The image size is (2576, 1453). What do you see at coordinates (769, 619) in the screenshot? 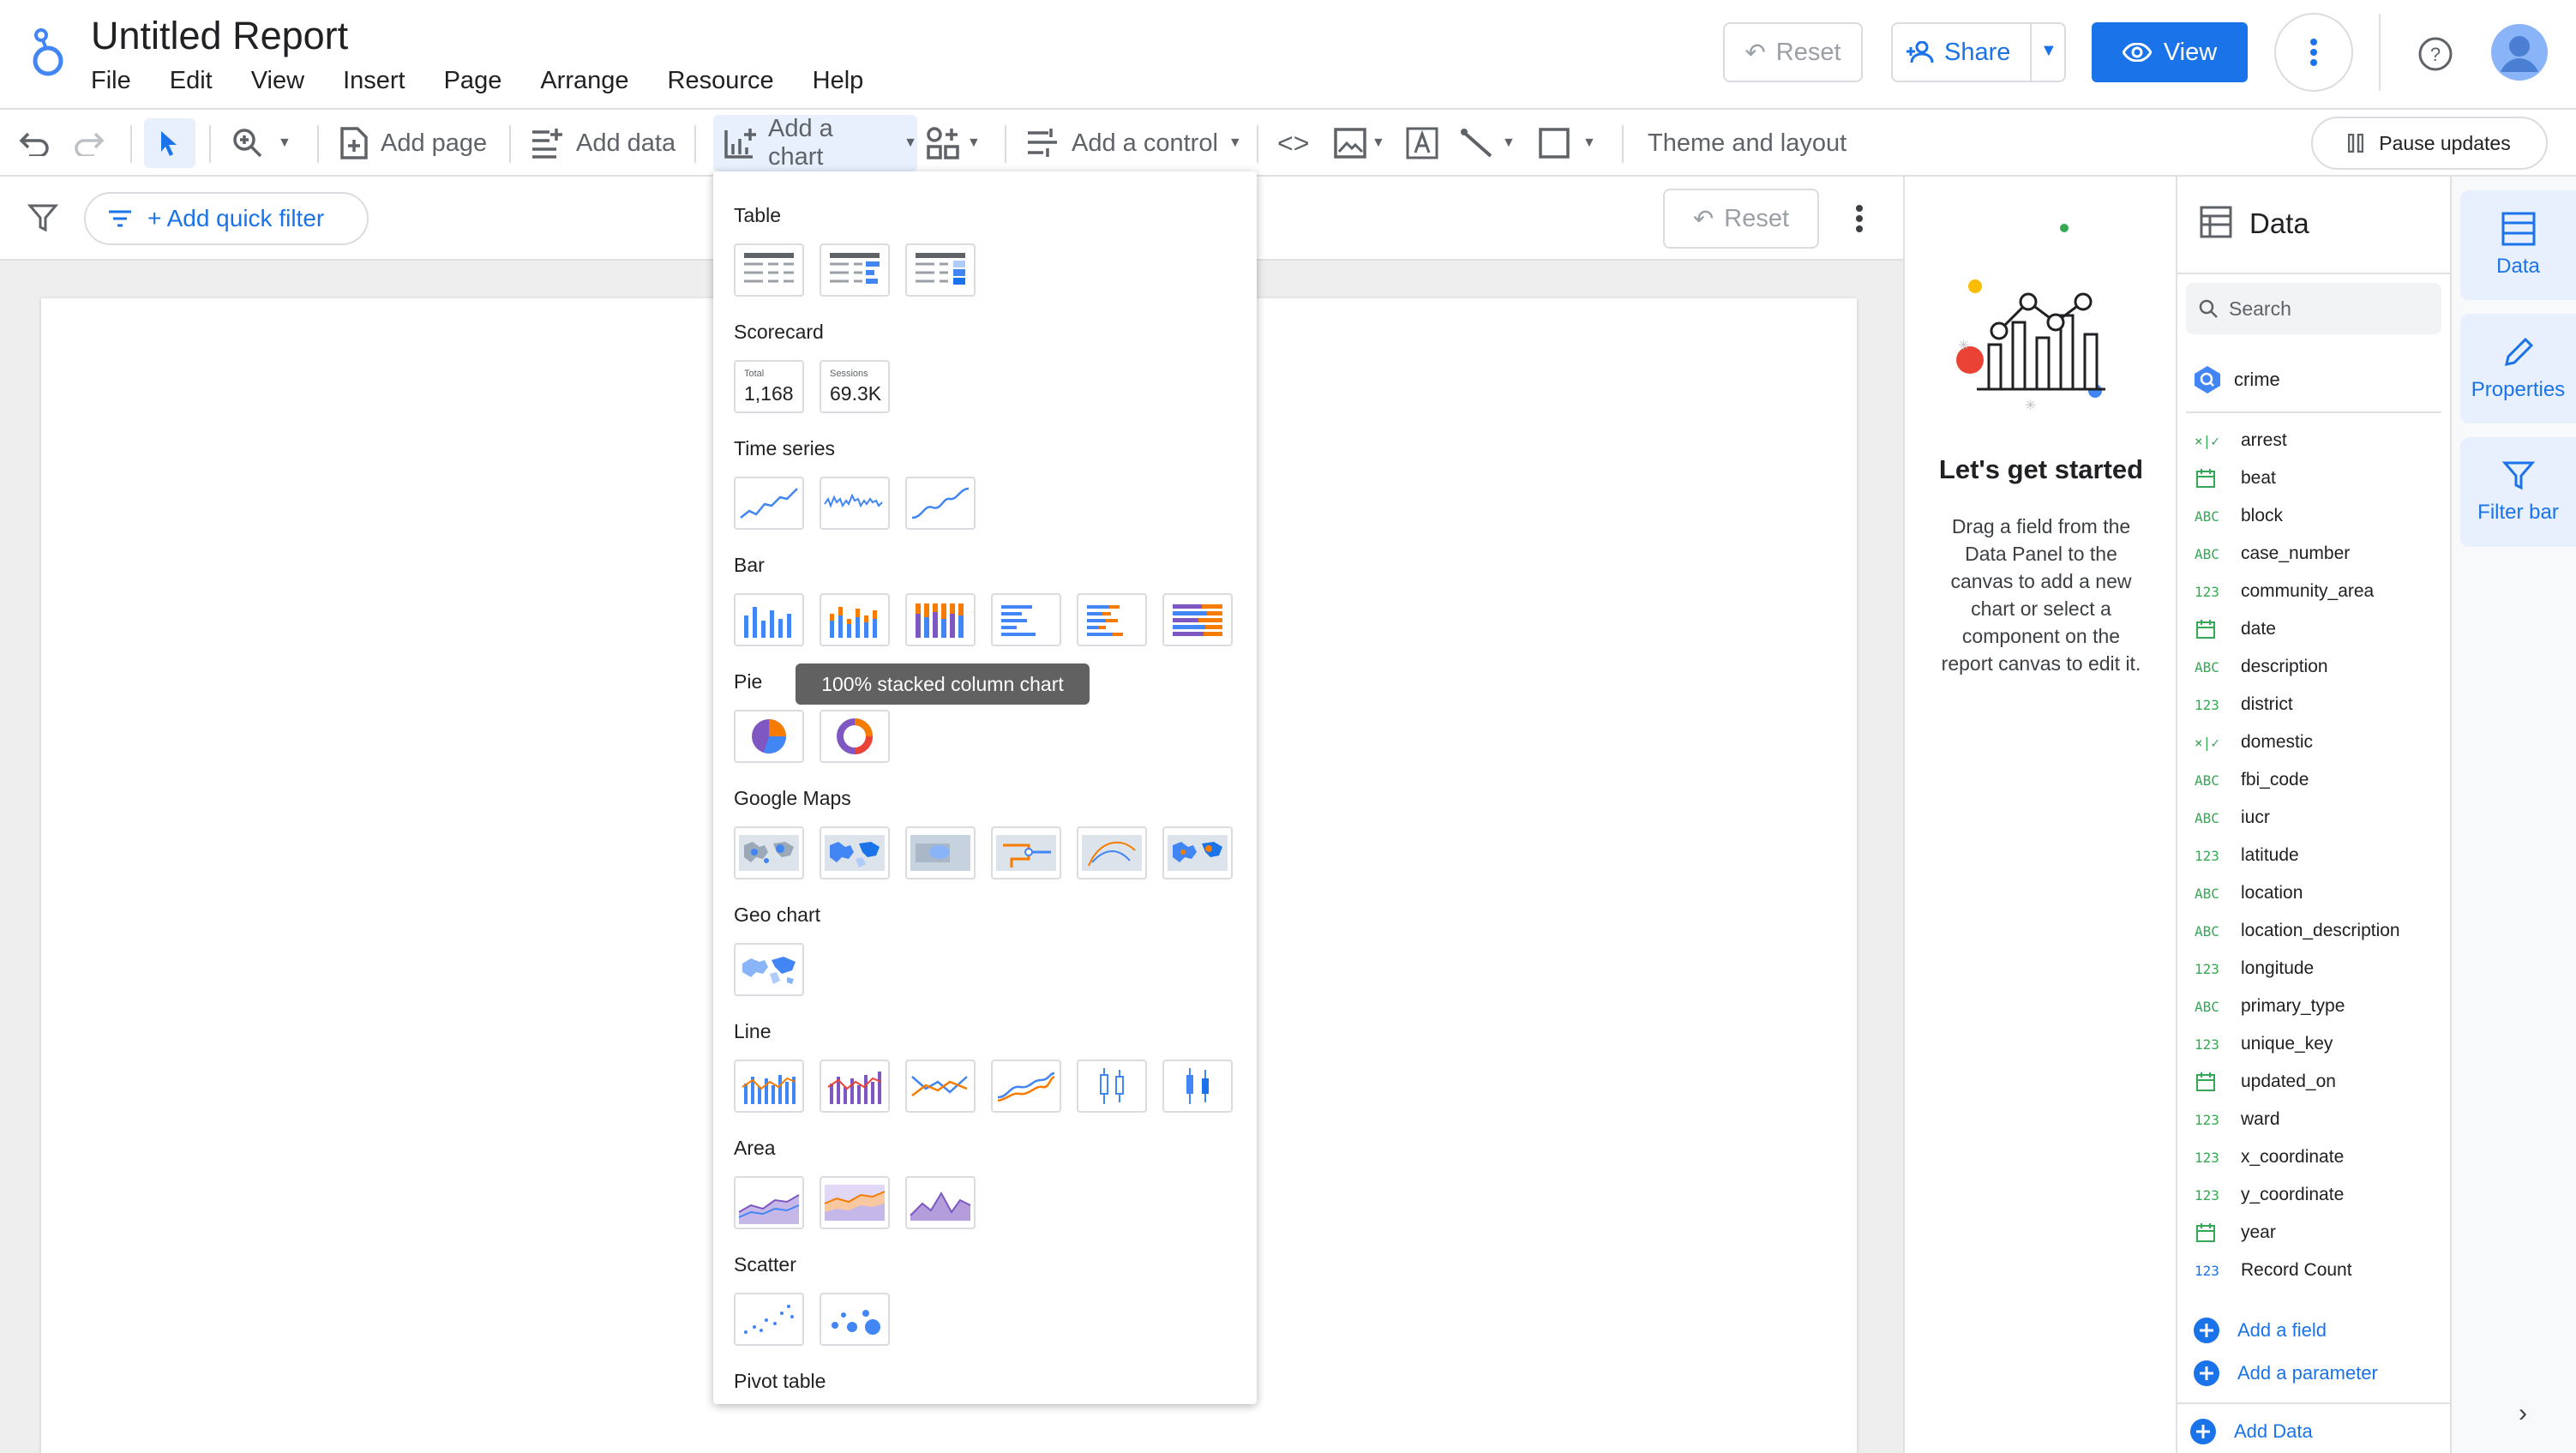
I see `column-chart-option` at bounding box center [769, 619].